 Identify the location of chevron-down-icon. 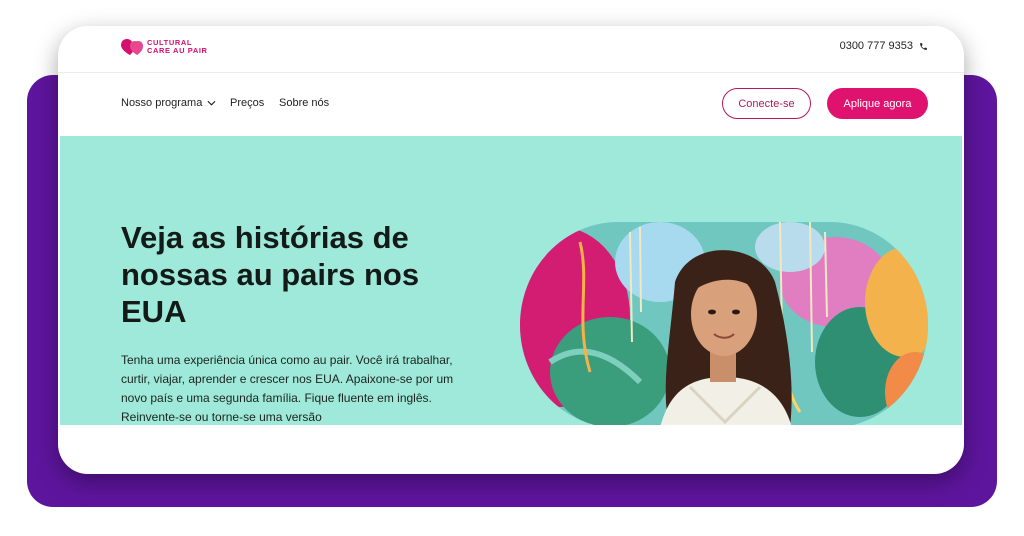
(211, 103).